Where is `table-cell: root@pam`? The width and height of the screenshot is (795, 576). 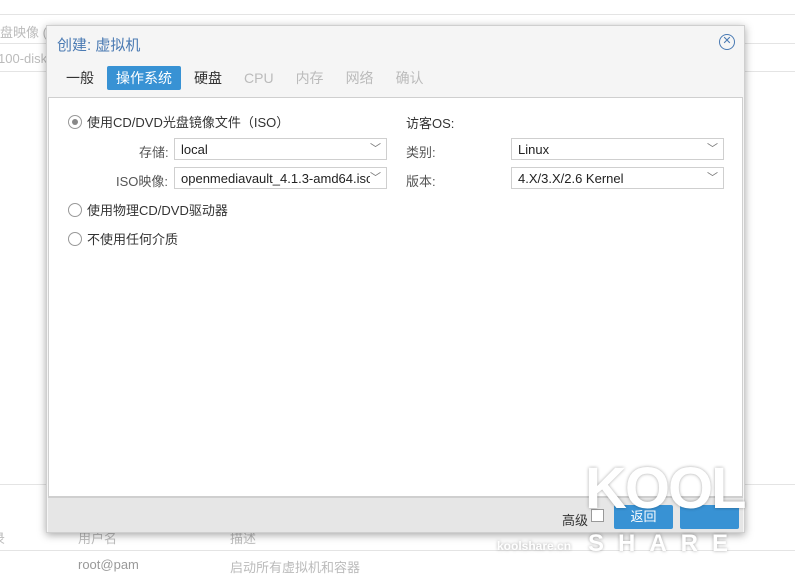 table-cell: root@pam is located at coordinates (108, 564).